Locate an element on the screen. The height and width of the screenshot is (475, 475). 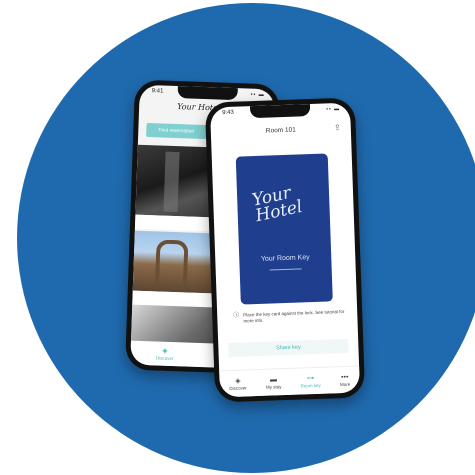
tab-label: My stay is located at coordinates (273, 386).